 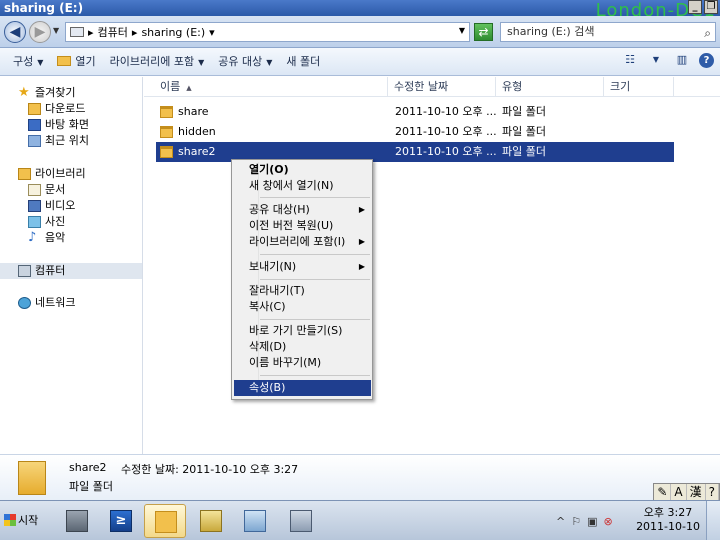 I want to click on taskbar-admin-tools, so click(x=211, y=521).